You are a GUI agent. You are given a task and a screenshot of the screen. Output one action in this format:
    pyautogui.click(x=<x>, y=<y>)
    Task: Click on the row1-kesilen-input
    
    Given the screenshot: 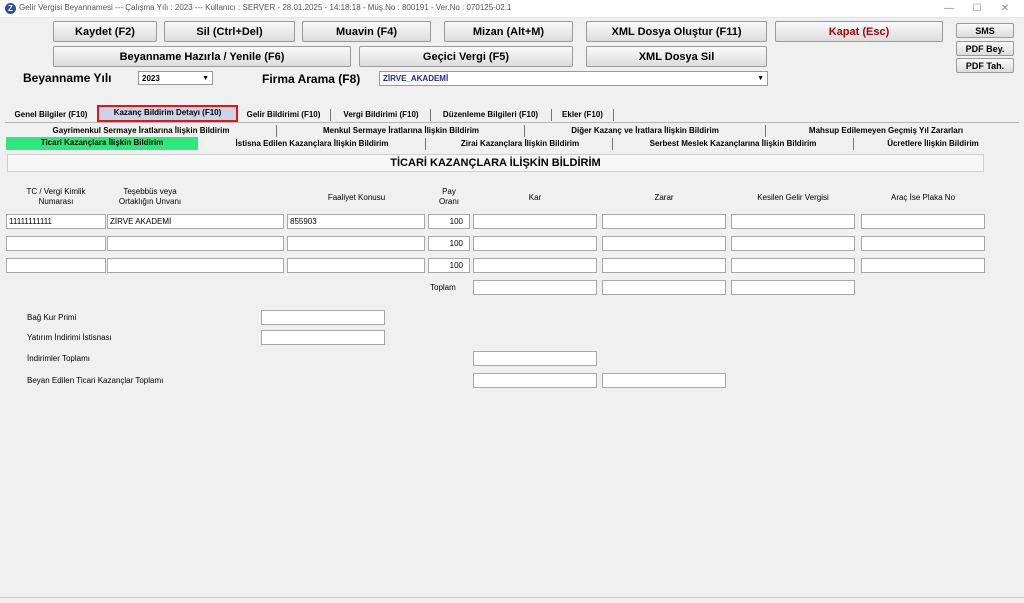 What is the action you would take?
    pyautogui.click(x=793, y=221)
    